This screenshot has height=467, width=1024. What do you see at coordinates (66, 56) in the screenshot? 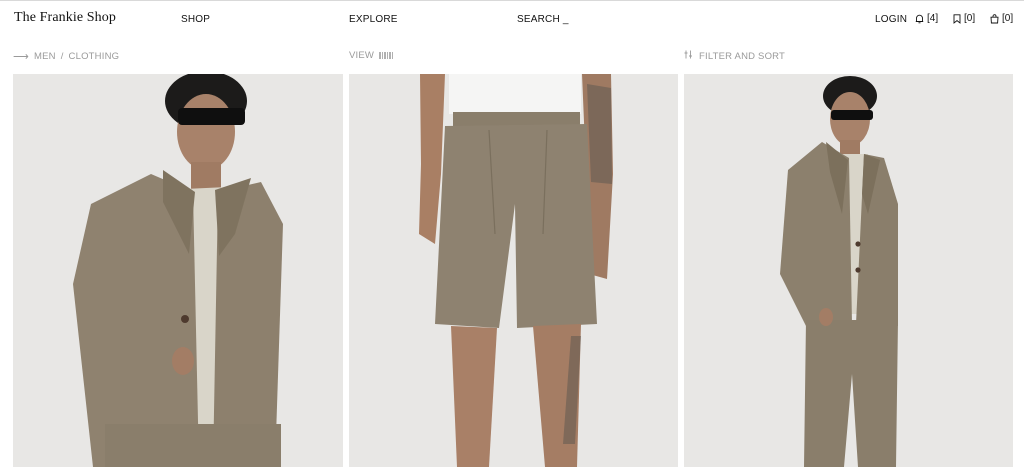
I see `breadcrumb: ⟶ MEN / CLOTHING` at bounding box center [66, 56].